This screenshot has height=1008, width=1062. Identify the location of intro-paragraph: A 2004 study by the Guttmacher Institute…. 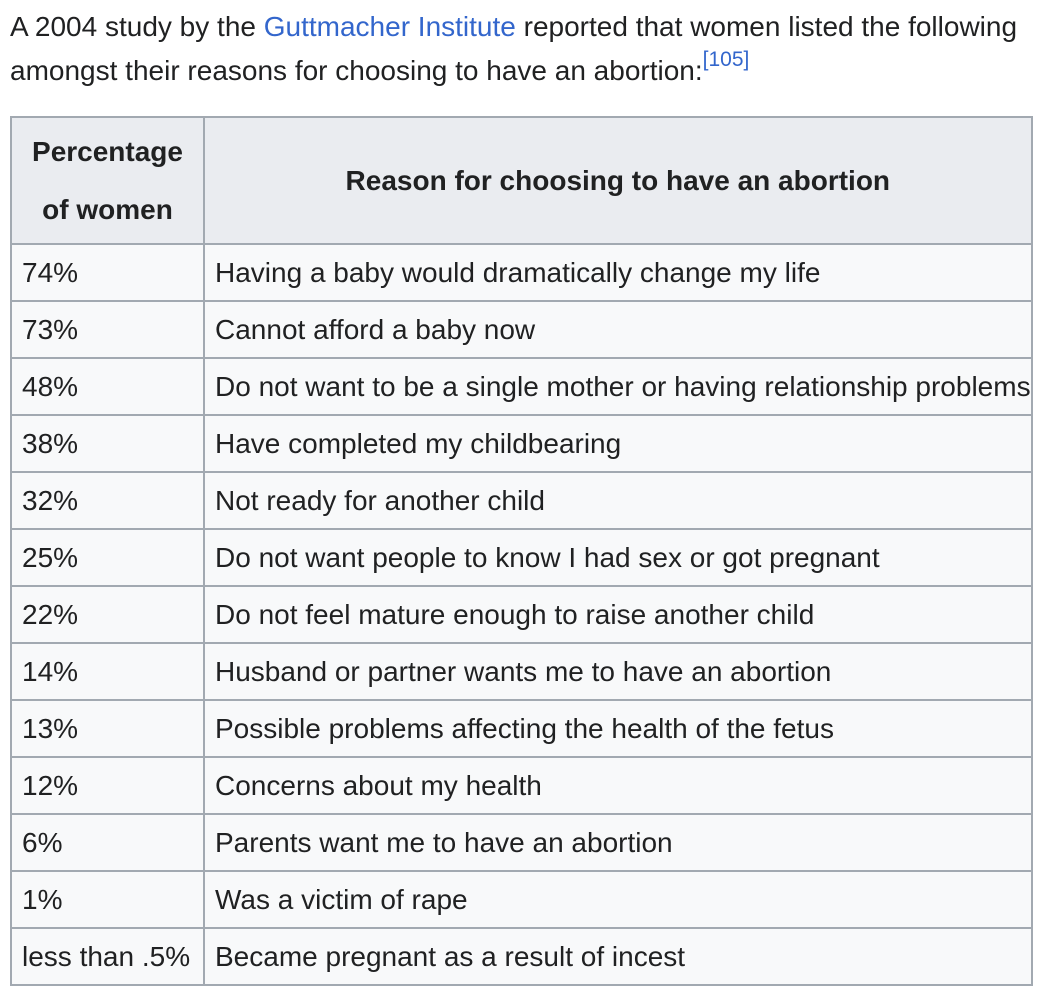
(530, 46).